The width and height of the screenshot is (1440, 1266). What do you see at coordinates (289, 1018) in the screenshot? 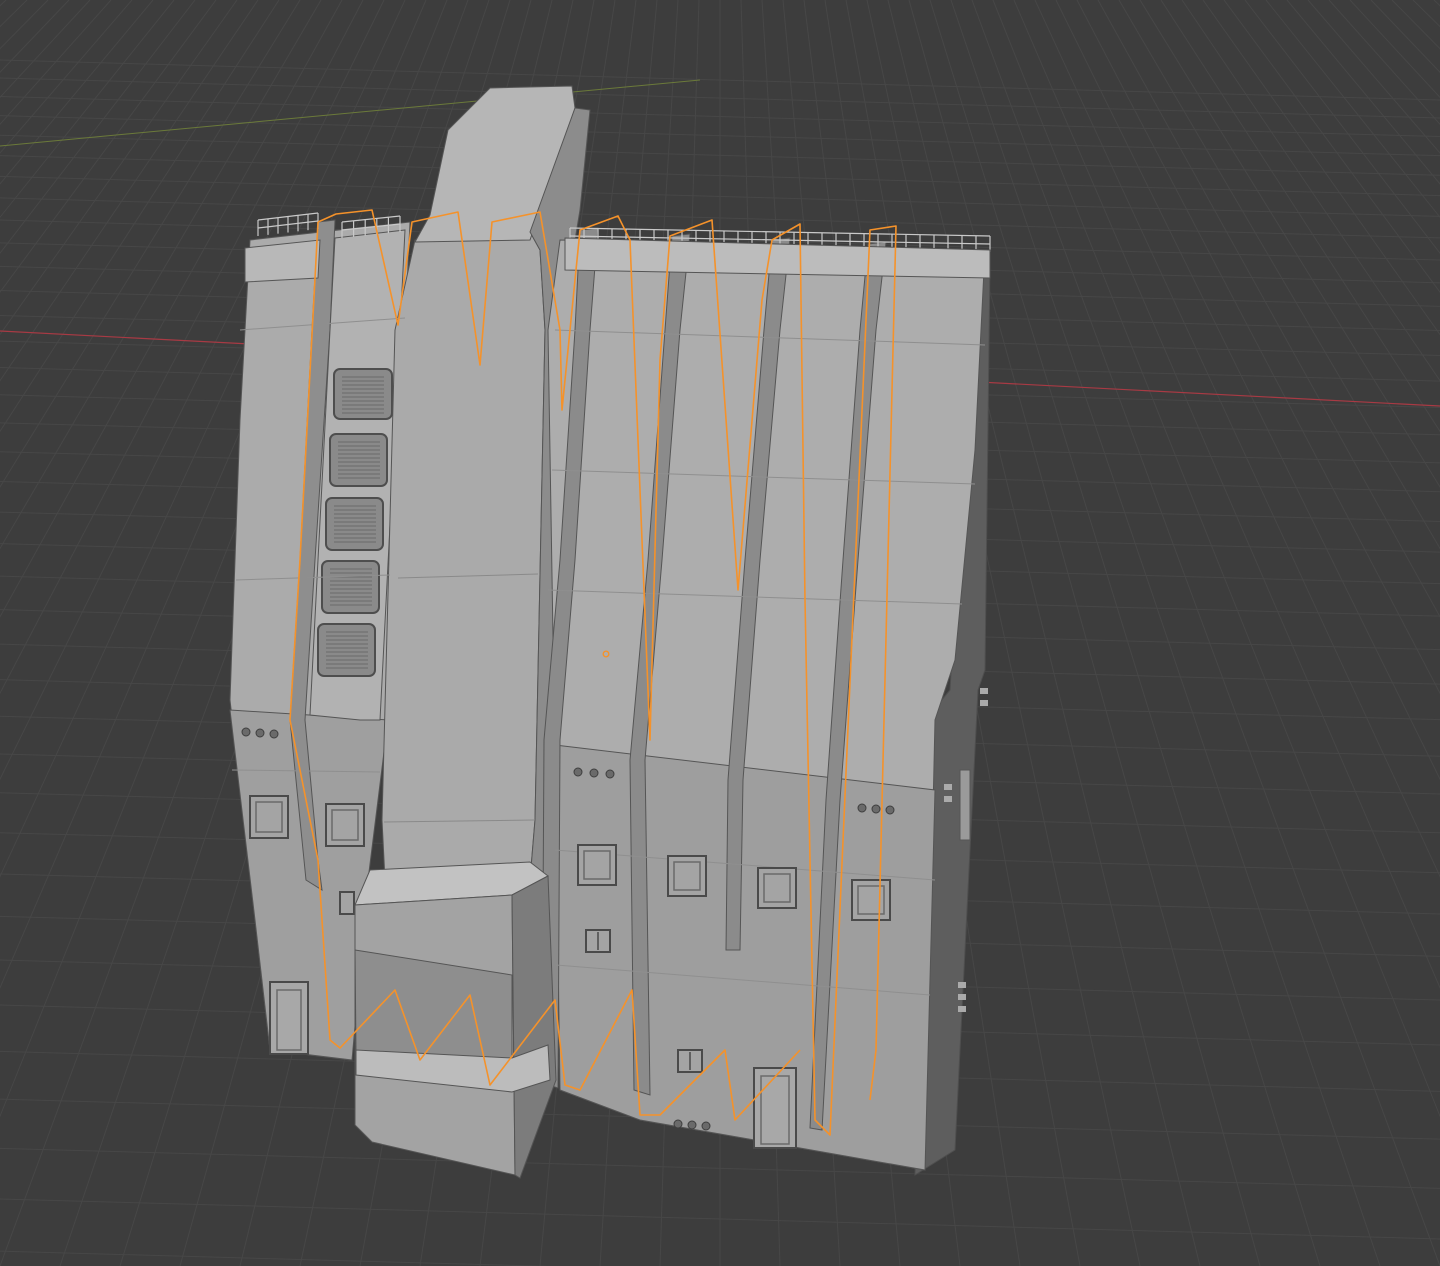
I see `door` at bounding box center [289, 1018].